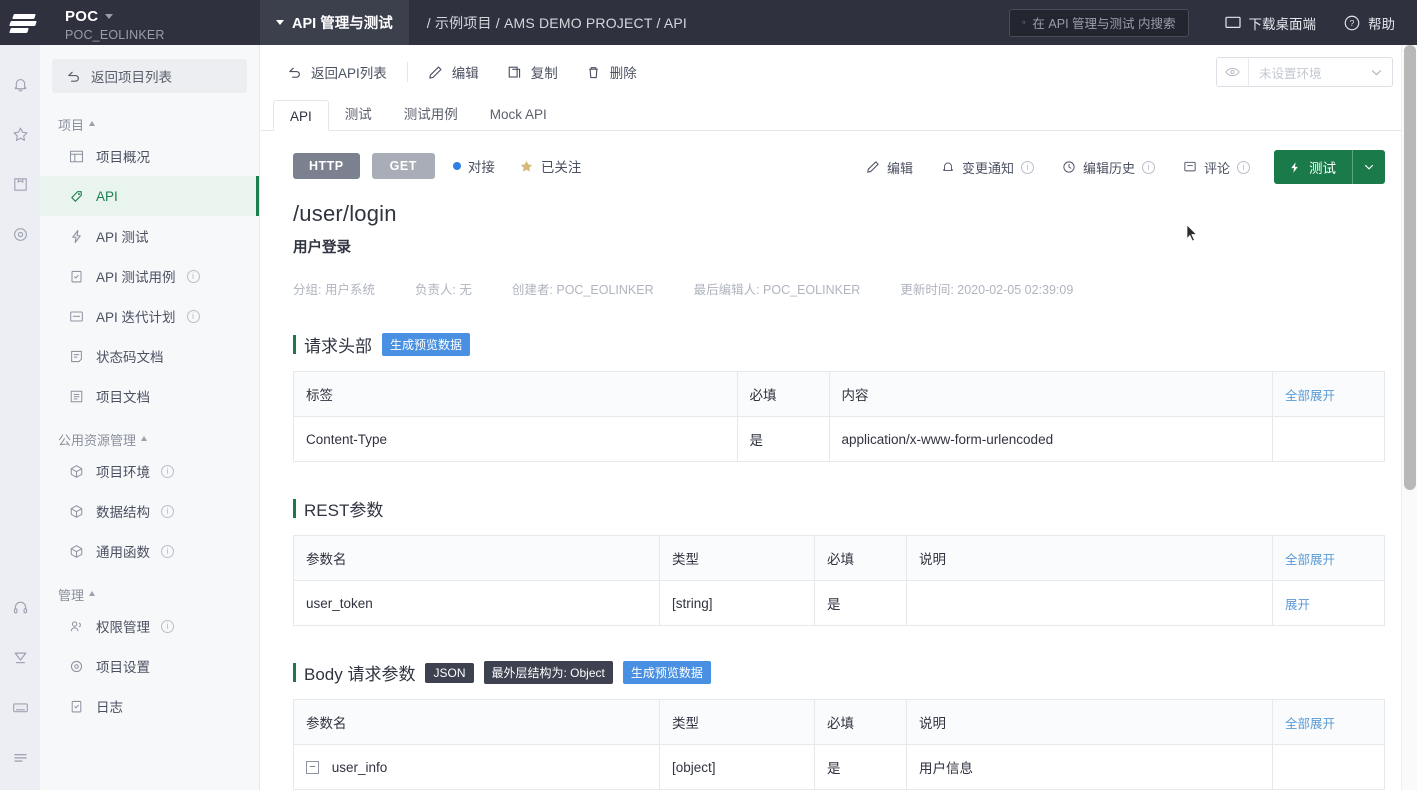  What do you see at coordinates (557, 22) in the screenshot?
I see `breadcrumb: / 示例项目 / AMS DEMO PROJECT / API` at bounding box center [557, 22].